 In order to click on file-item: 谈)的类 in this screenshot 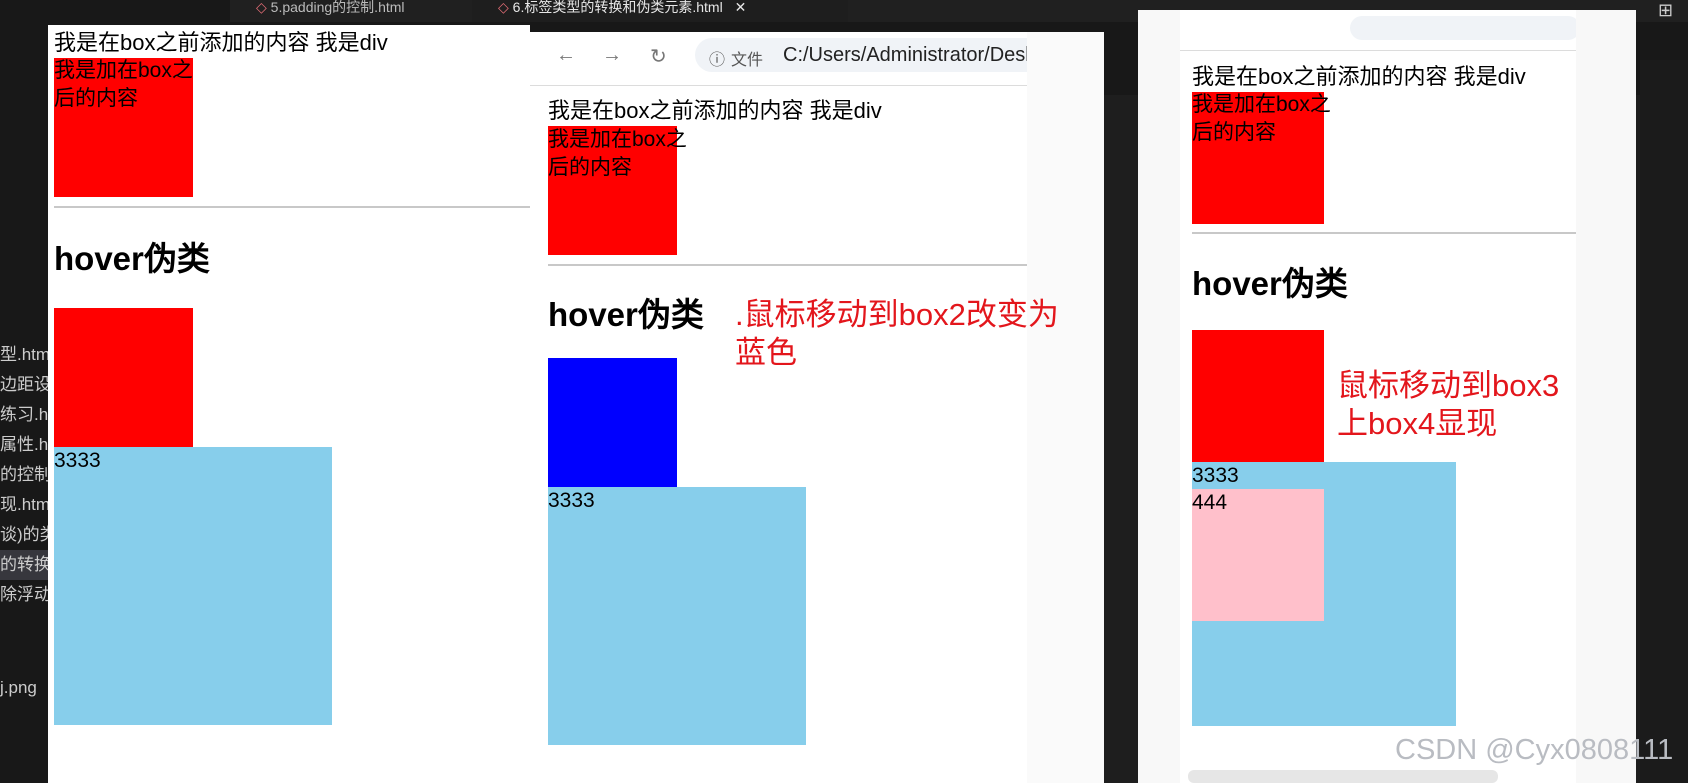, I will do `click(24, 535)`.